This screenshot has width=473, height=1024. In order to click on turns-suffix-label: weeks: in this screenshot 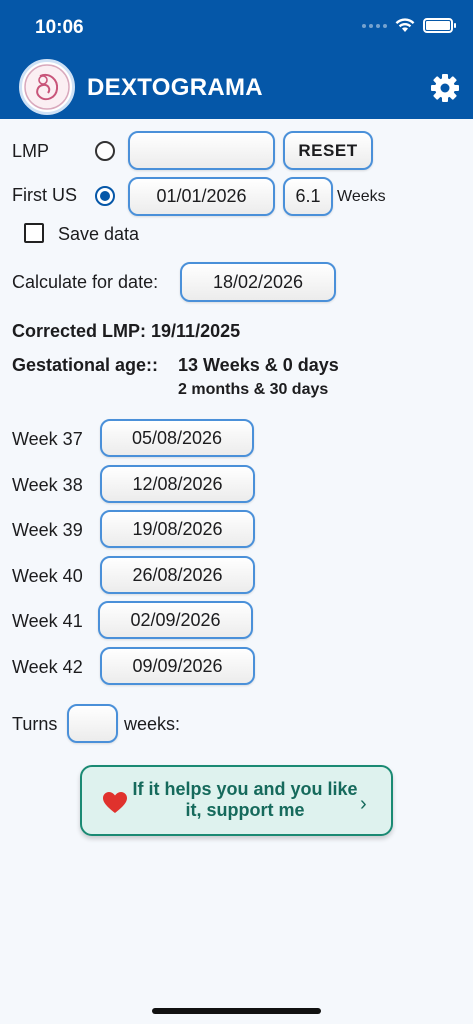, I will do `click(152, 724)`.